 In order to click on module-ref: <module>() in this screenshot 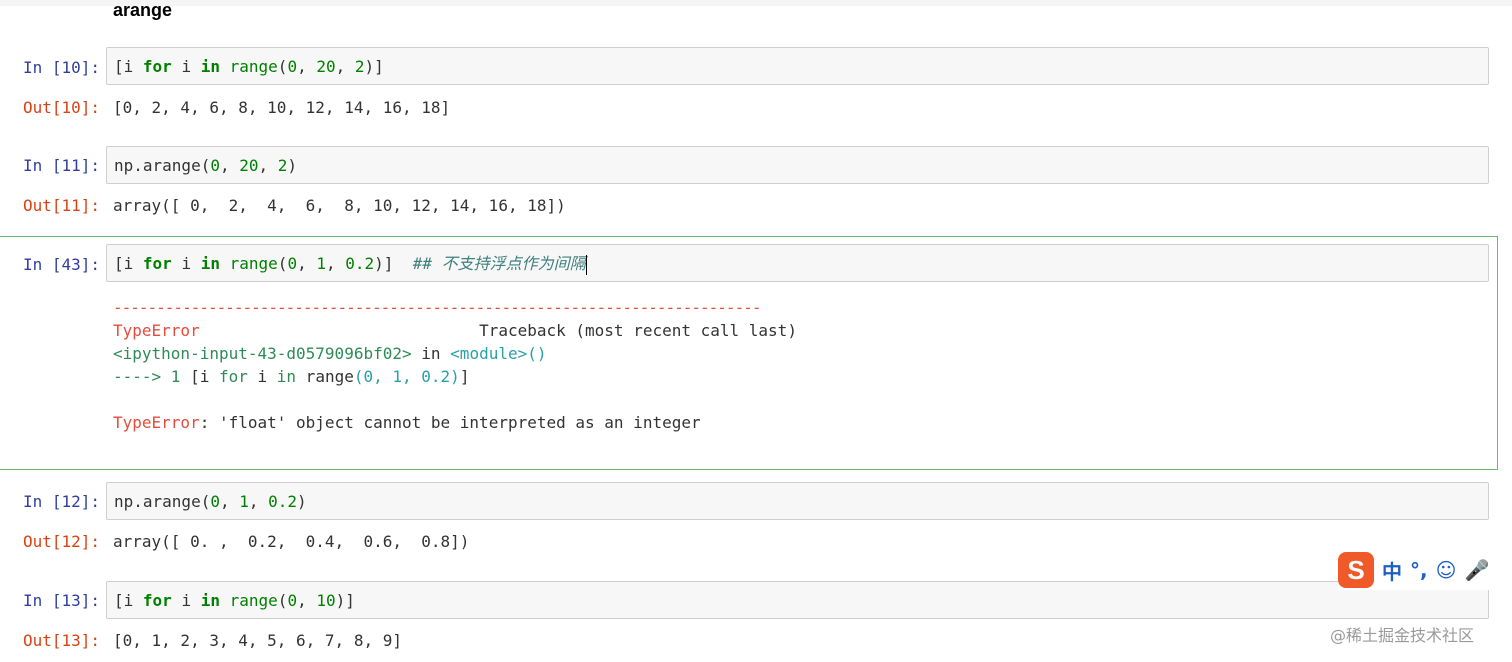, I will do `click(498, 353)`.